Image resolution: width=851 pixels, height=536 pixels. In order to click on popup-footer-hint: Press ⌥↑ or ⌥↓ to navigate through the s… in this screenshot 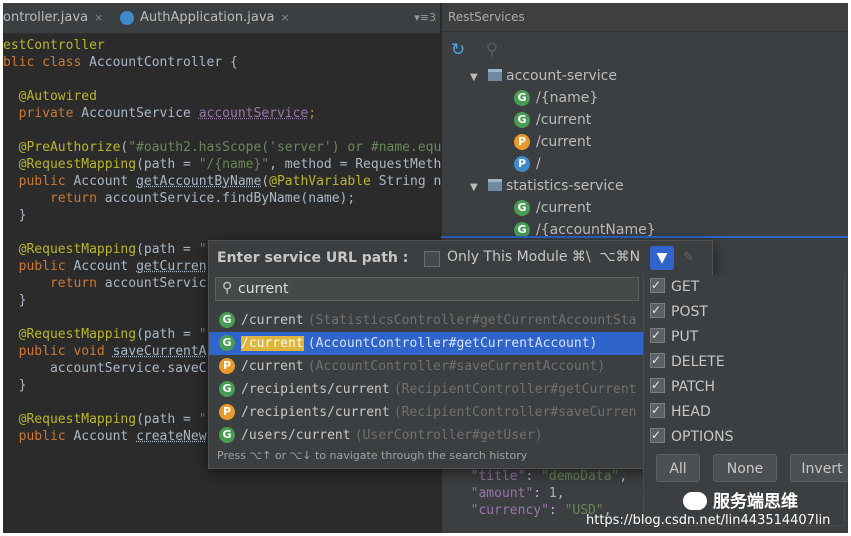, I will do `click(372, 455)`.